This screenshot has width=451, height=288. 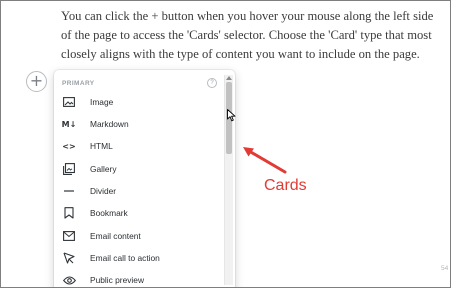 What do you see at coordinates (36, 81) in the screenshot?
I see `add-card-button: +` at bounding box center [36, 81].